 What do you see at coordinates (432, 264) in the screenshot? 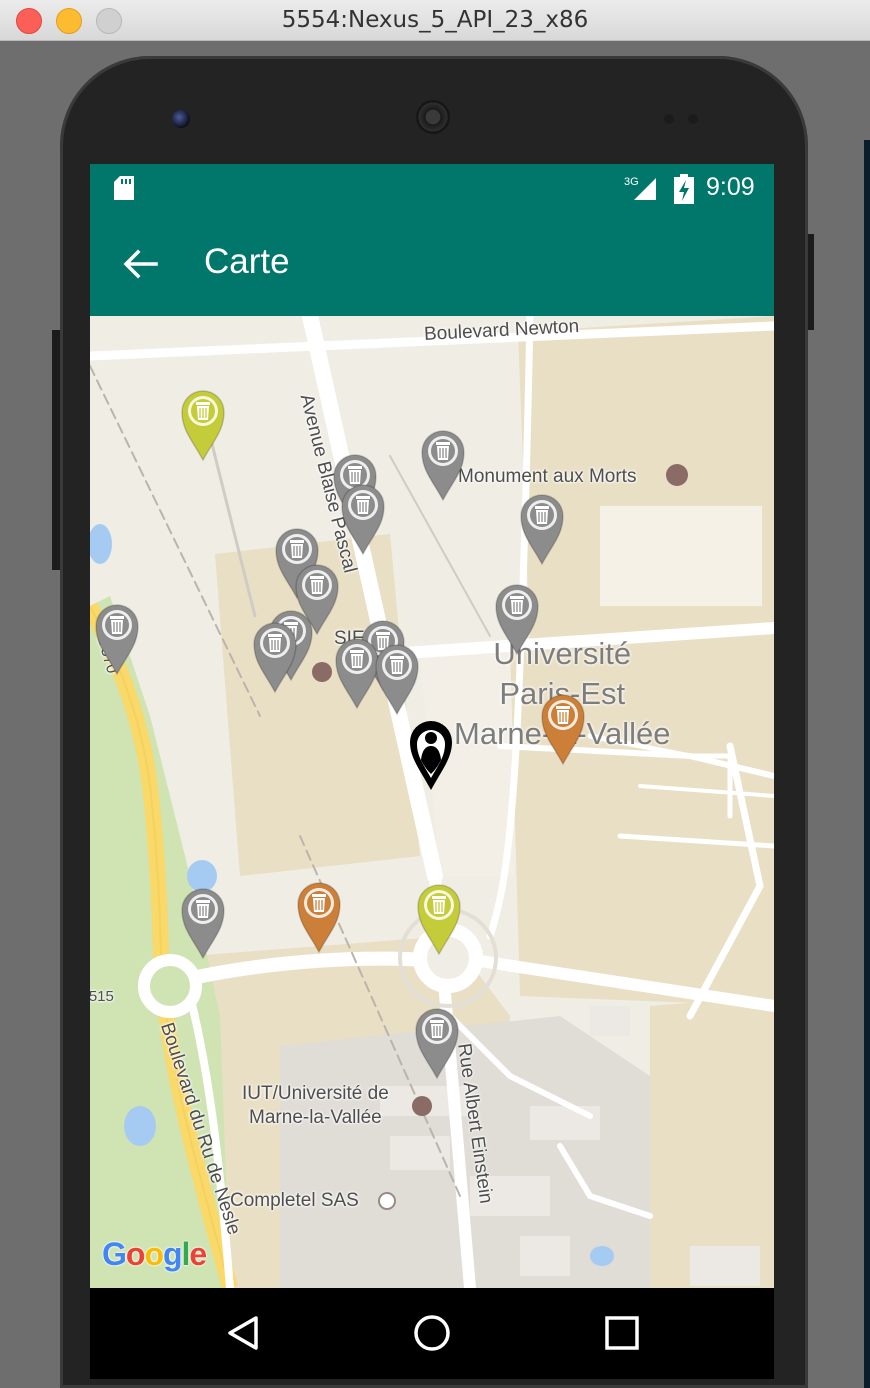
I see `app-toolbar: Carte` at bounding box center [432, 264].